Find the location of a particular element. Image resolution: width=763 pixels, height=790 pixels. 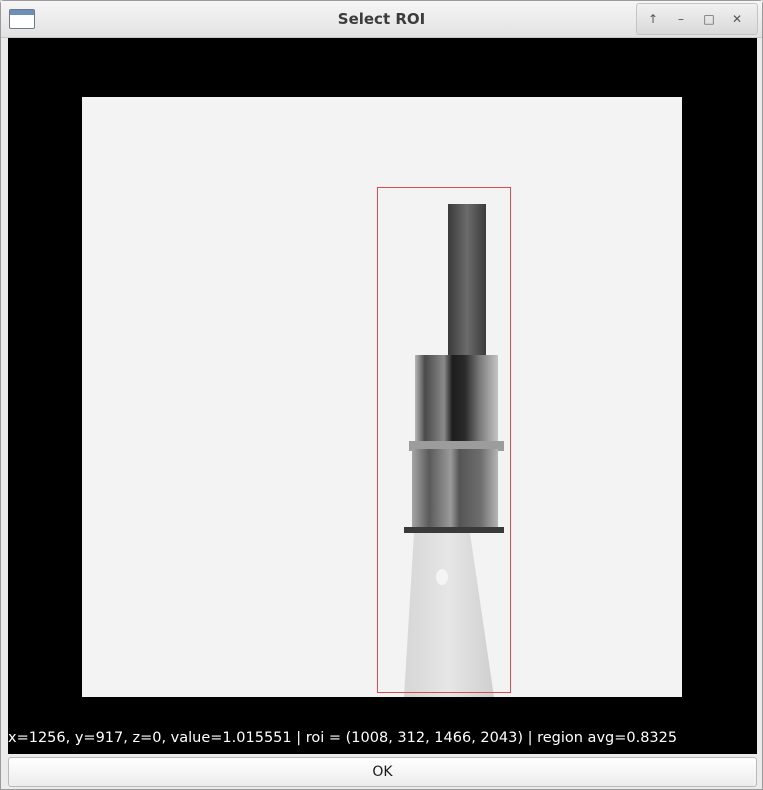

window-controls: ↑ – □ ✕ is located at coordinates (697, 19).